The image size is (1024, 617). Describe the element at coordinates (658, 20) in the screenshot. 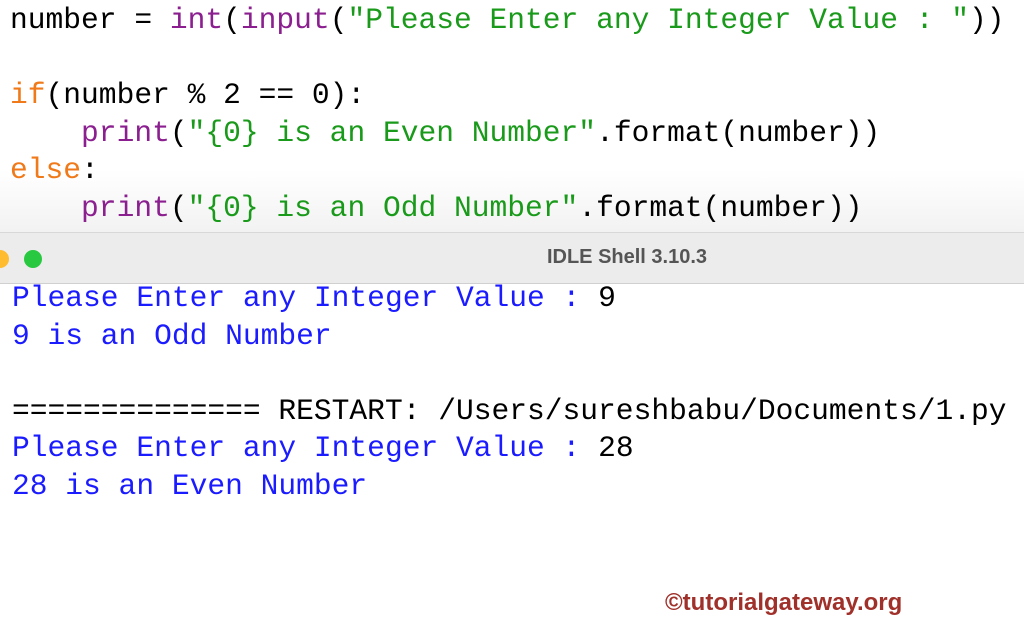

I see `code-token: "Please Enter any Integer Value : "` at that location.